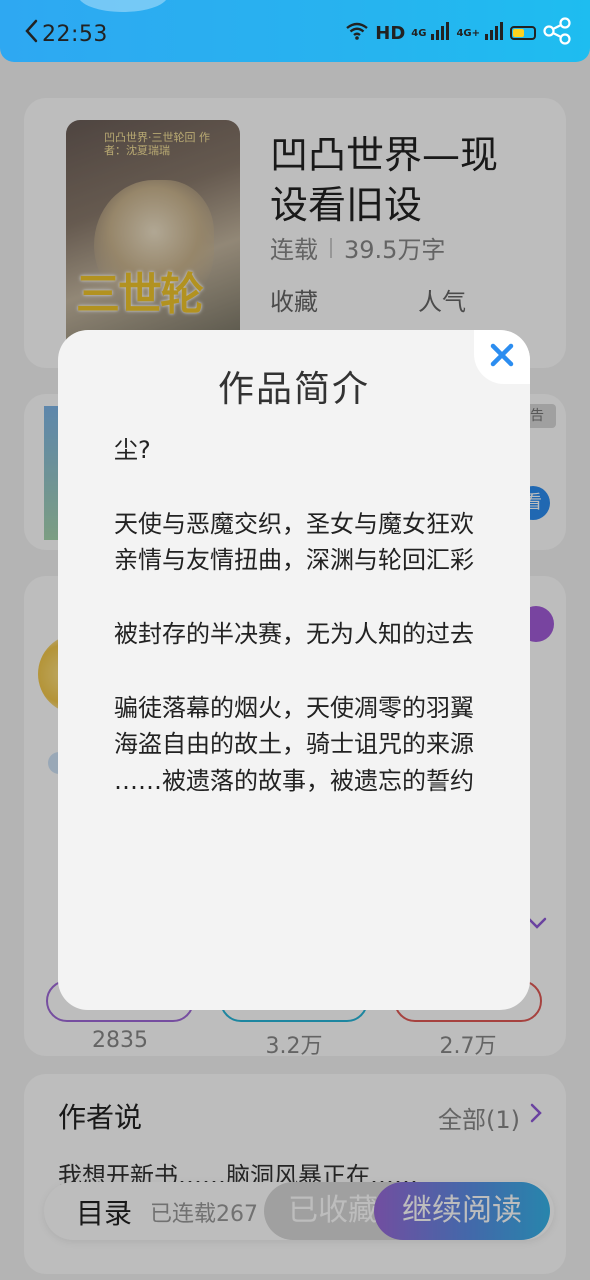 Image resolution: width=590 pixels, height=1280 pixels. Describe the element at coordinates (294, 523) in the screenshot. I see `synopsis-line: 天使与恶魔交织，圣女与魔女狂欢` at that location.